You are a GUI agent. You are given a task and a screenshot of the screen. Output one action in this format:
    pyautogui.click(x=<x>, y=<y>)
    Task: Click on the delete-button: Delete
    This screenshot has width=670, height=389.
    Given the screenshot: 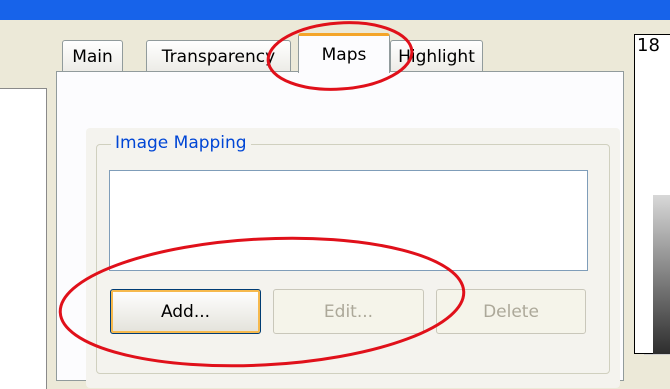 What is the action you would take?
    pyautogui.click(x=511, y=311)
    